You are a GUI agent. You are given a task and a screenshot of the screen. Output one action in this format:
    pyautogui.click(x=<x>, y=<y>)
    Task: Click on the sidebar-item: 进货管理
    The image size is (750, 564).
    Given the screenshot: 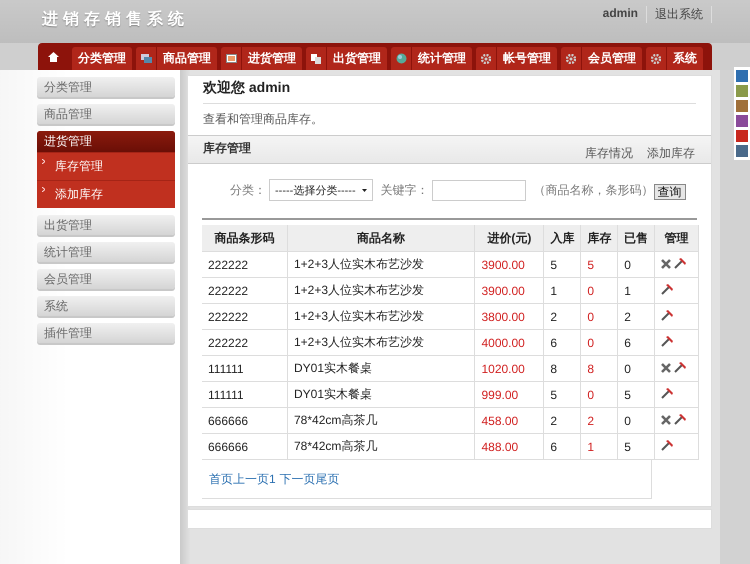 What is the action you would take?
    pyautogui.click(x=106, y=141)
    